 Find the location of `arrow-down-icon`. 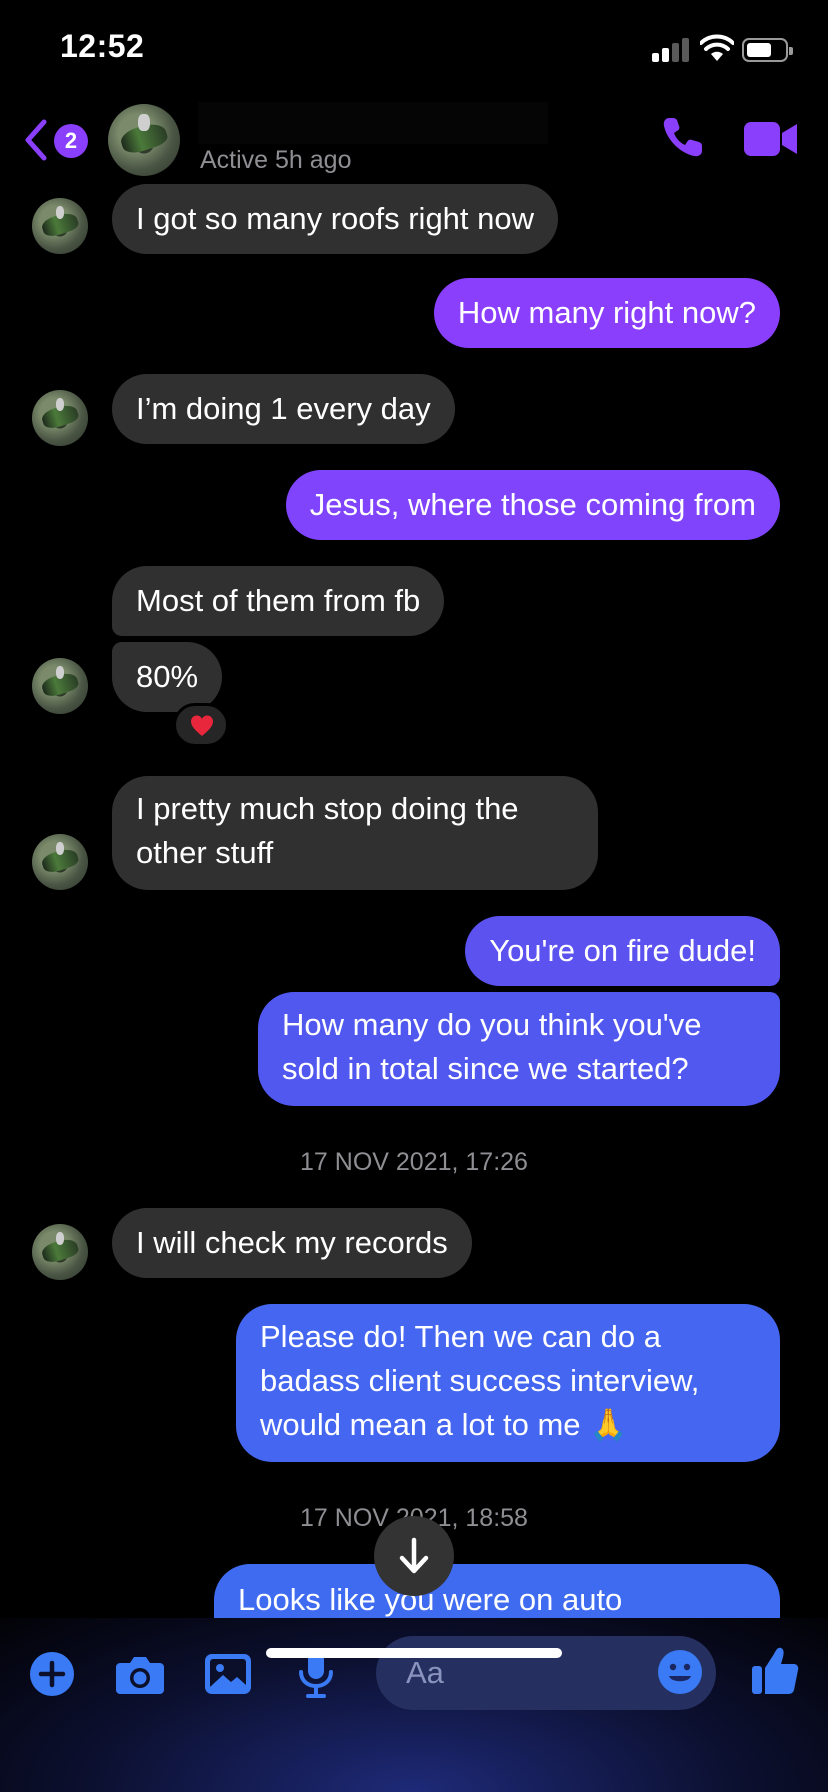

arrow-down-icon is located at coordinates (414, 1555).